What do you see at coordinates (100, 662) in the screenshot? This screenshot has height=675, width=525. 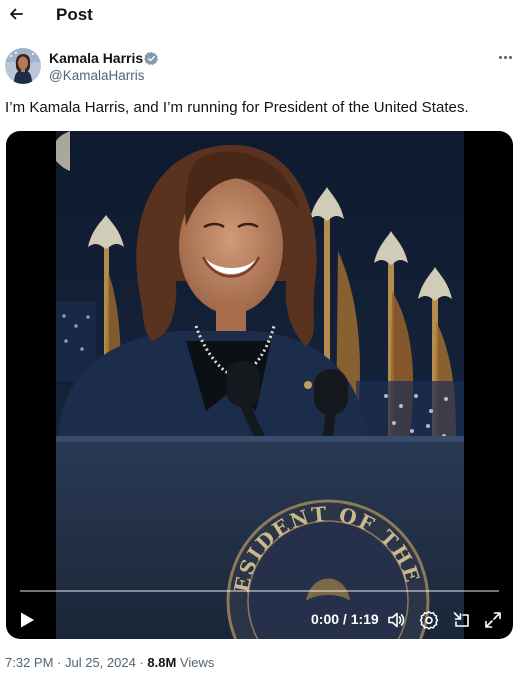 I see `post-date: Jul 25, 2024` at bounding box center [100, 662].